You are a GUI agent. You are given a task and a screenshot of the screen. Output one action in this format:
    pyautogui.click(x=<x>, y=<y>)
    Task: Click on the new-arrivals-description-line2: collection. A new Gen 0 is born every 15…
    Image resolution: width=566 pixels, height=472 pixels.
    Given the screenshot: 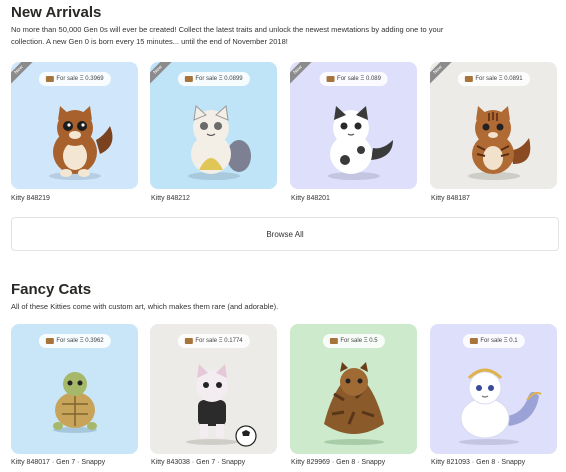 What is the action you would take?
    pyautogui.click(x=149, y=41)
    